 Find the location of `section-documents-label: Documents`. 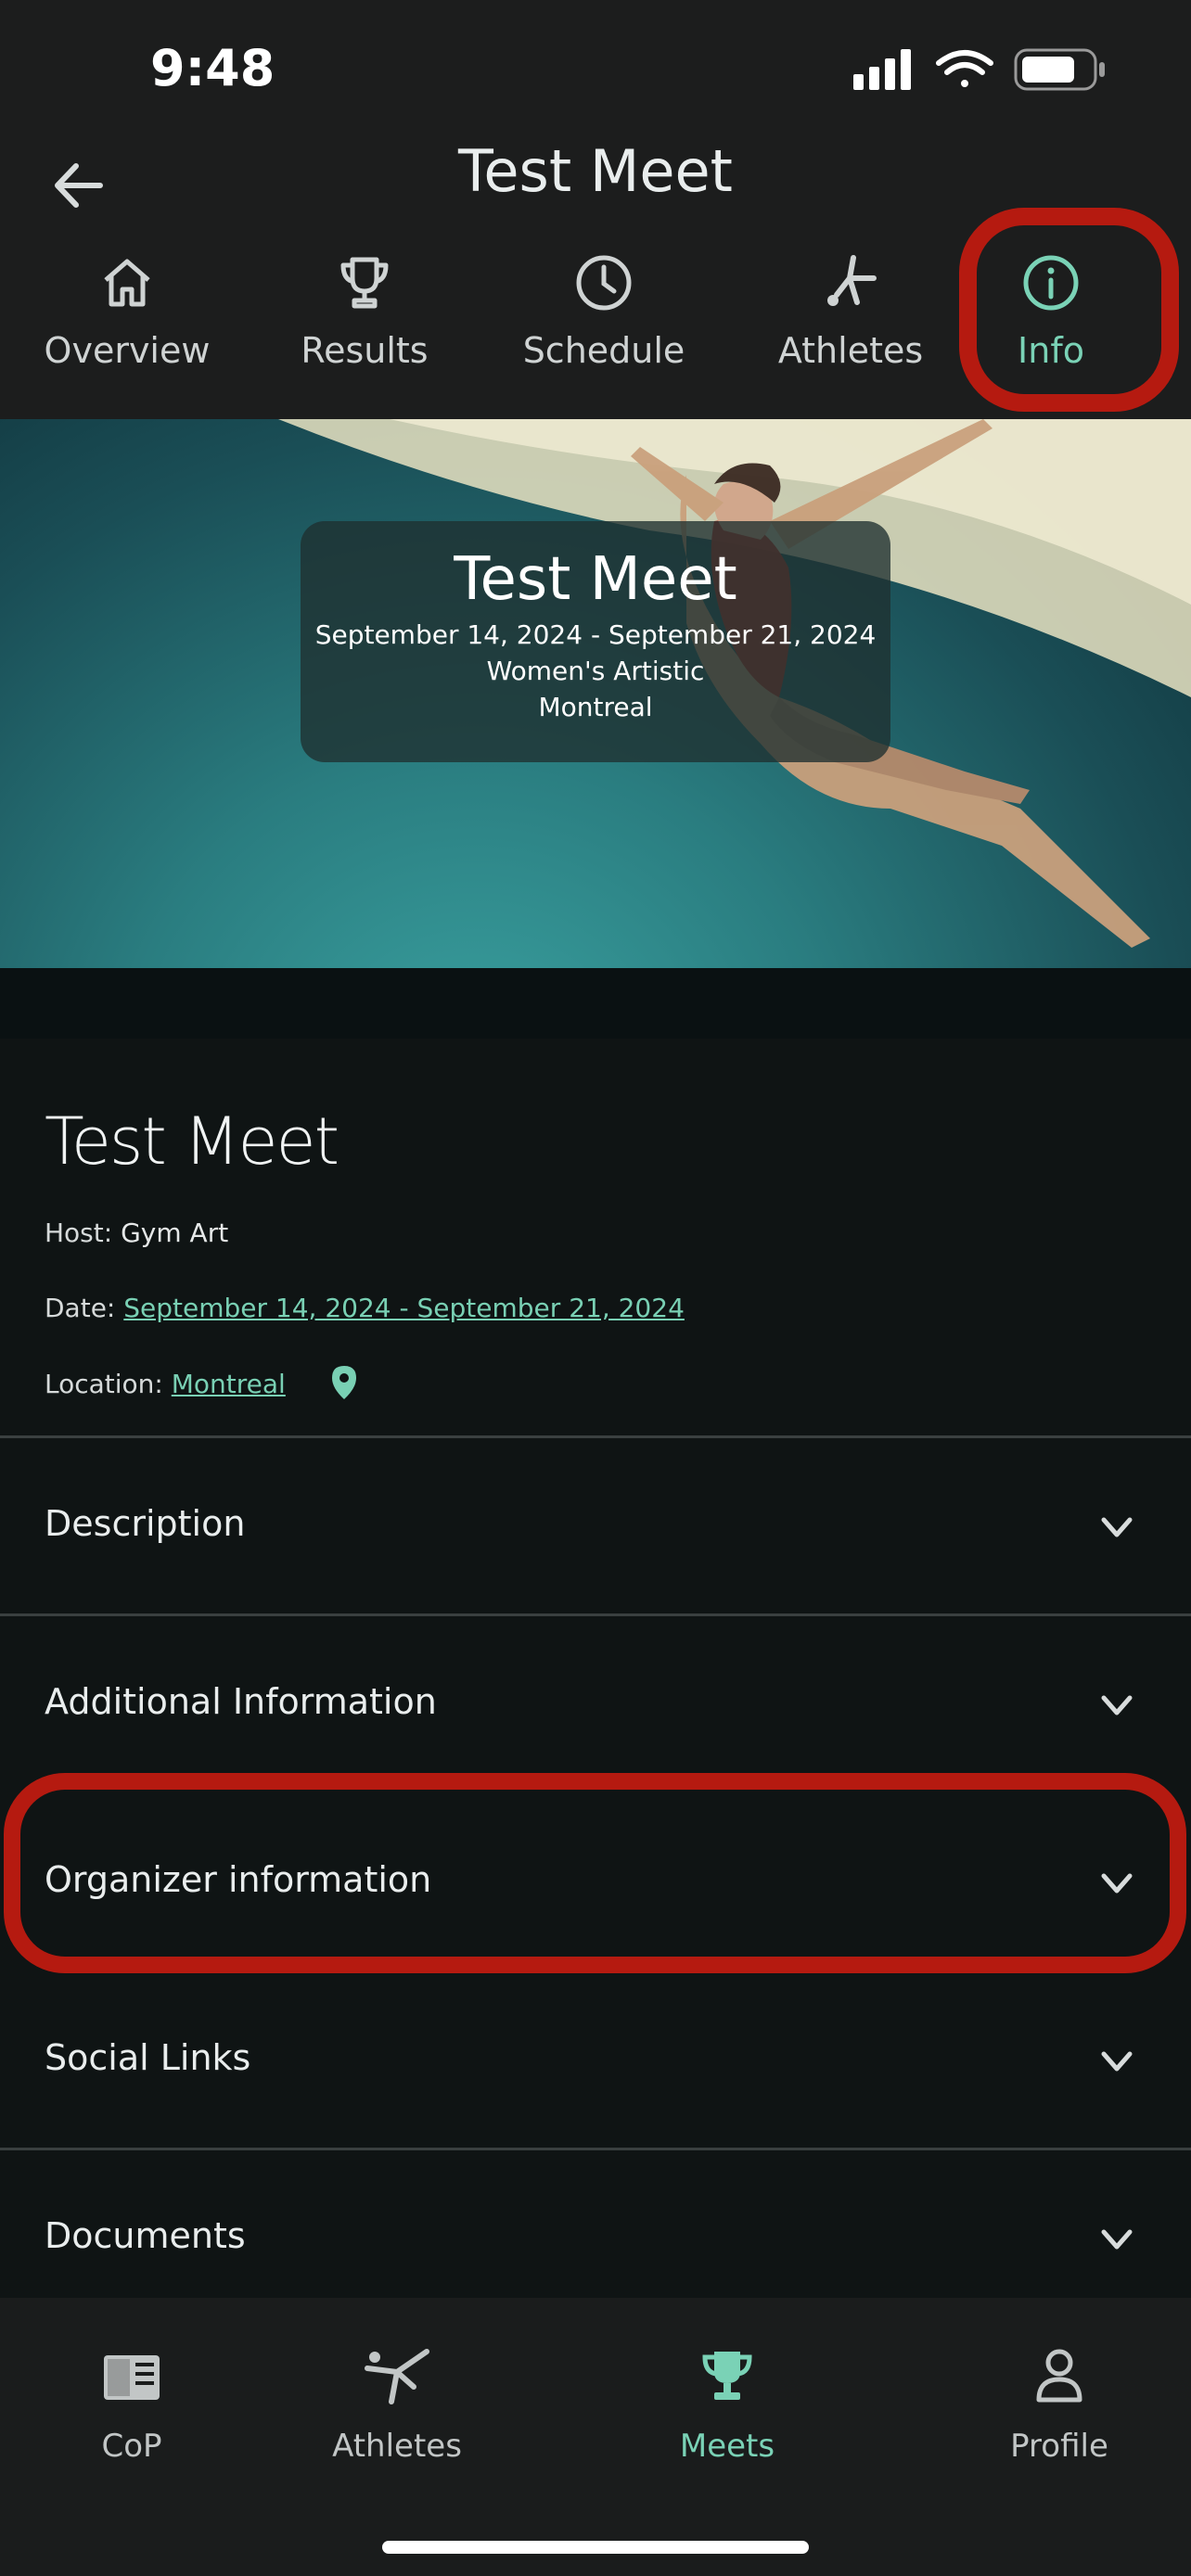

section-documents-label: Documents is located at coordinates (145, 2235).